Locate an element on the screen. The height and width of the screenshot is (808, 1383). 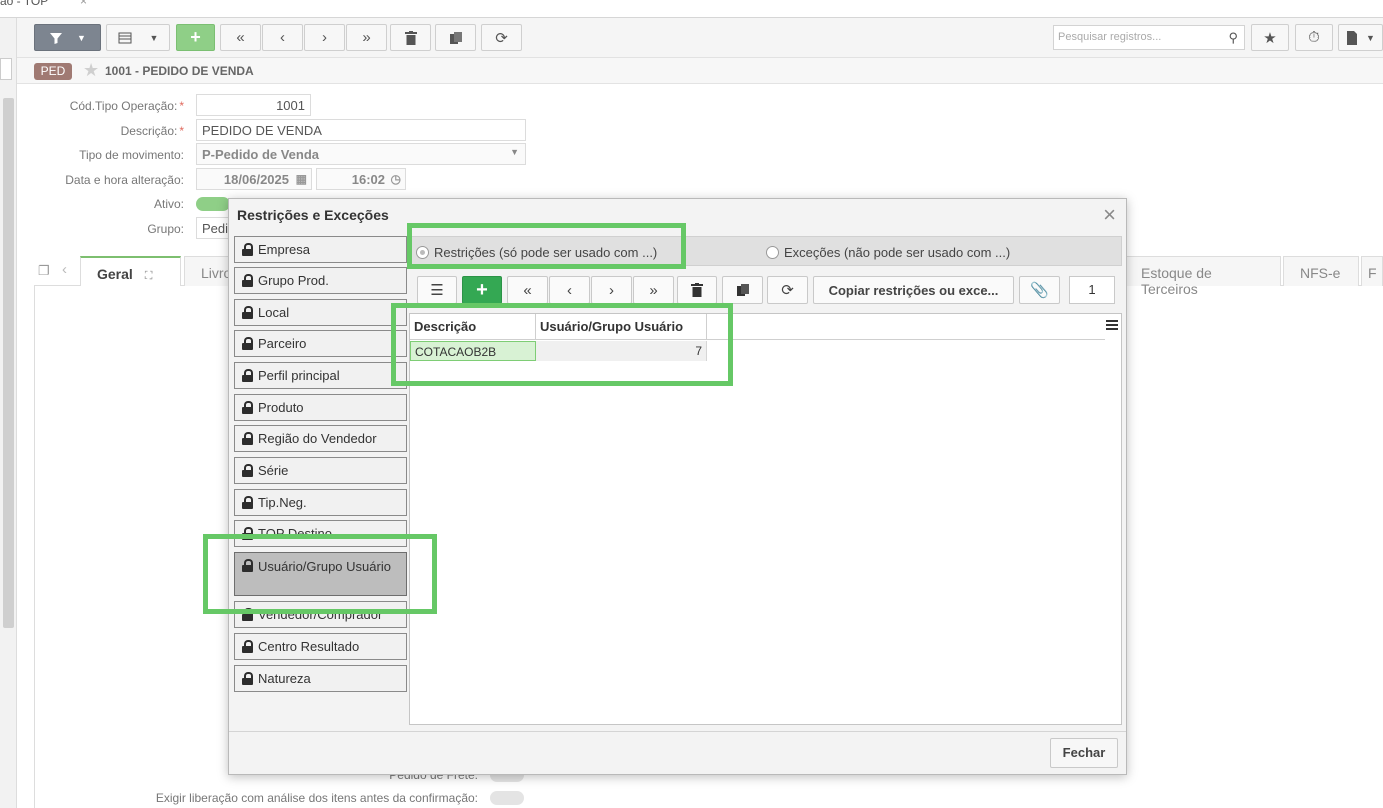
side-item-empresa: Empresa is located at coordinates (320, 249).